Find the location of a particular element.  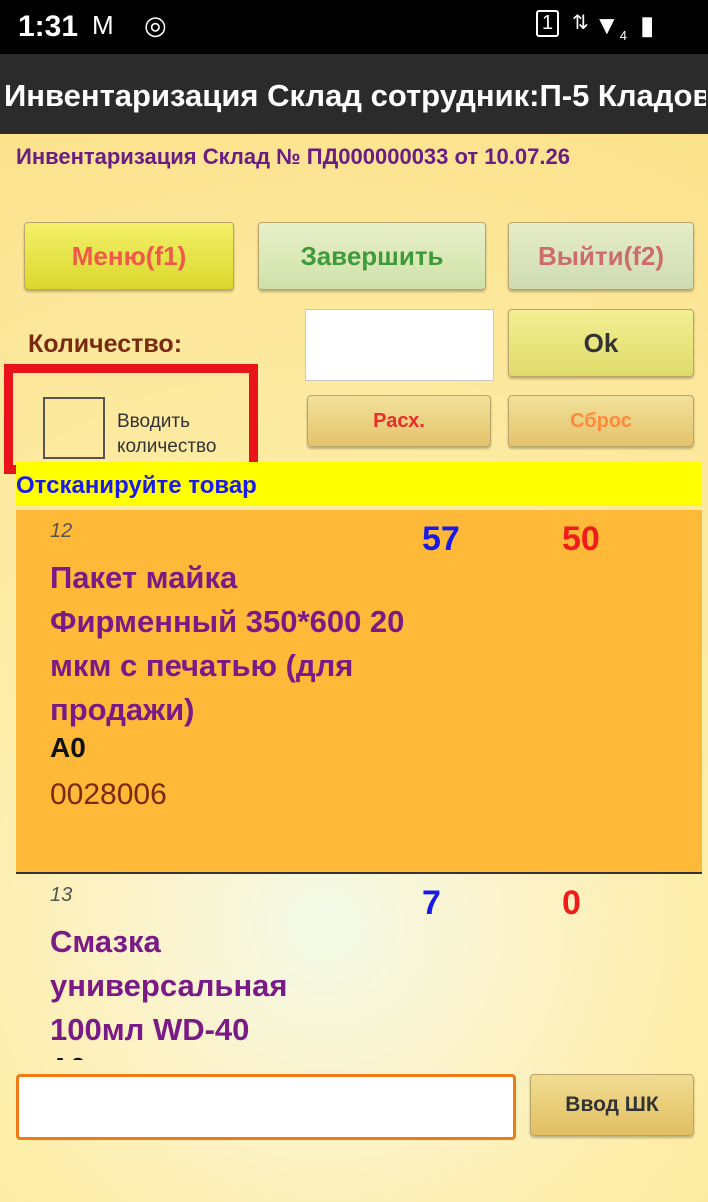

item-qty-fact: 0 is located at coordinates (571, 903).